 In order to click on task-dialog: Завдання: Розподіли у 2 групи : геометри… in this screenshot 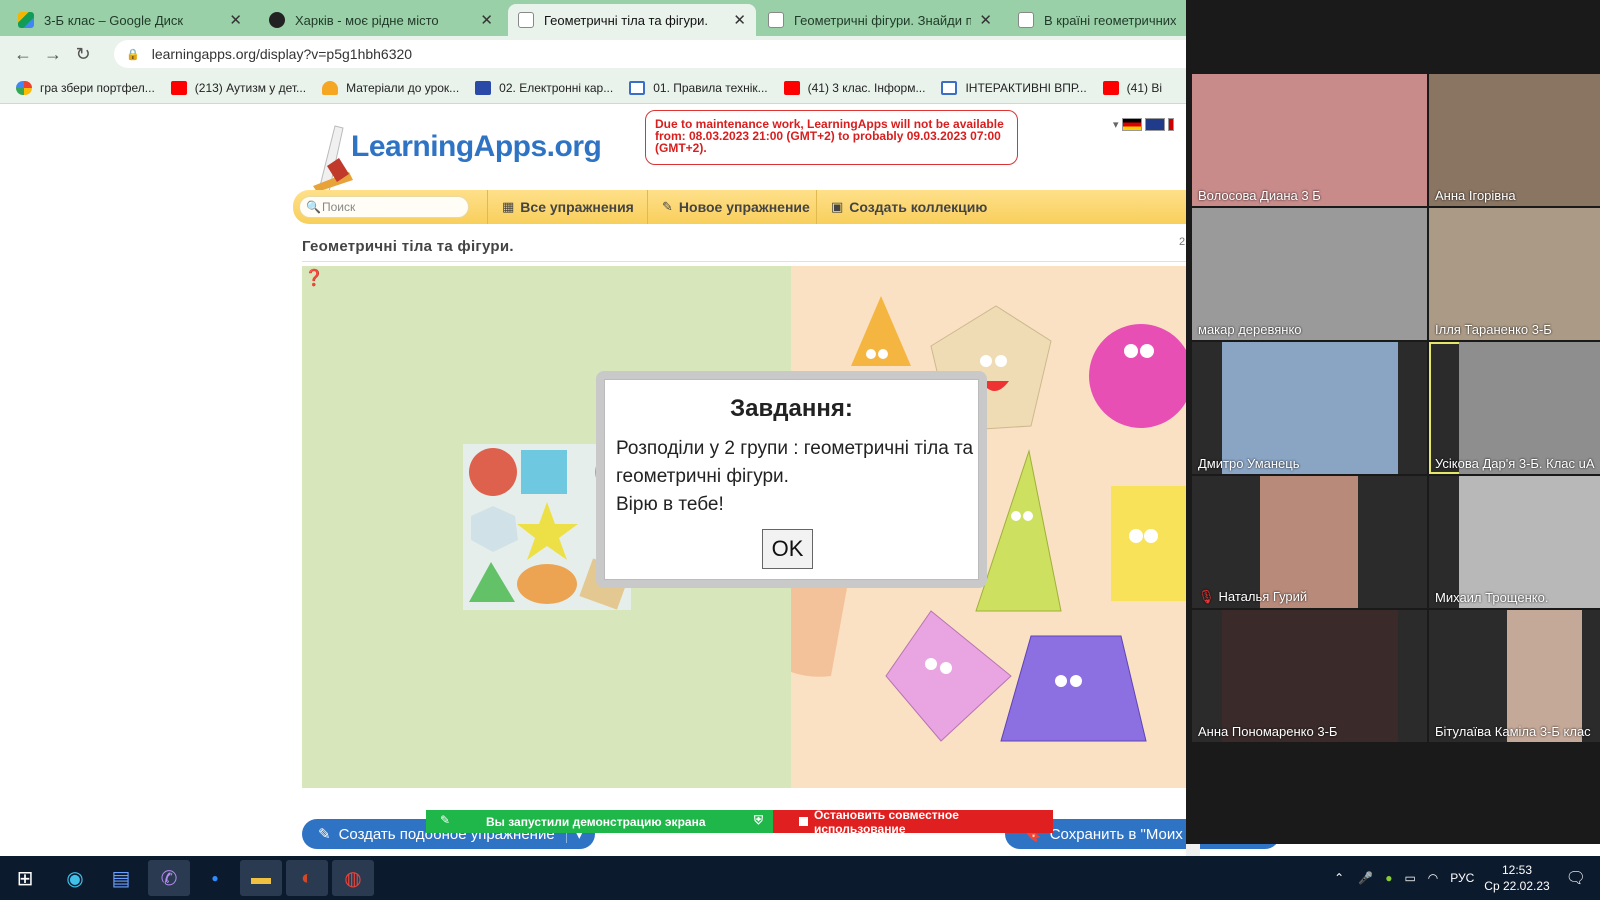, I will do `click(791, 479)`.